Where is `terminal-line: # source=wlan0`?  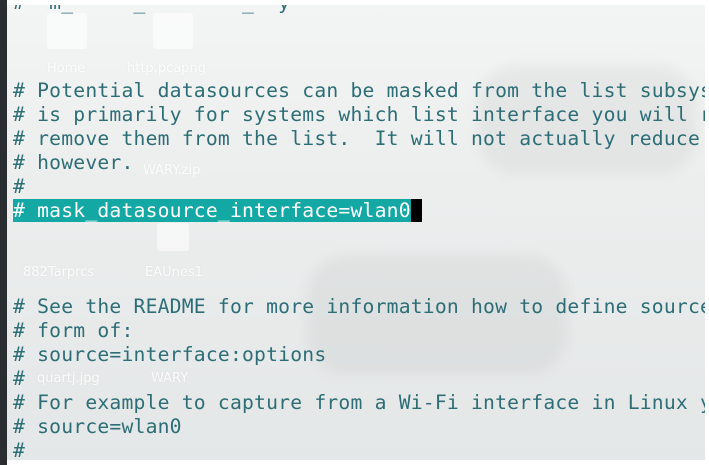 terminal-line: # source=wlan0 is located at coordinates (97, 426).